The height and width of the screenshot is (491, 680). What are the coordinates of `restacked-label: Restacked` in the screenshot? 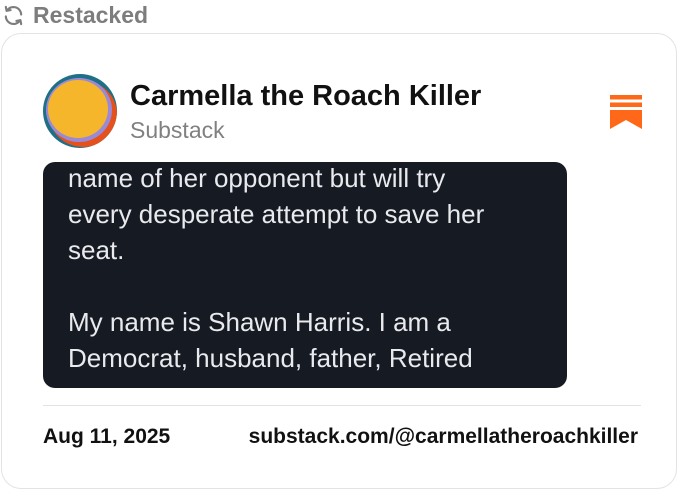 It's located at (91, 14).